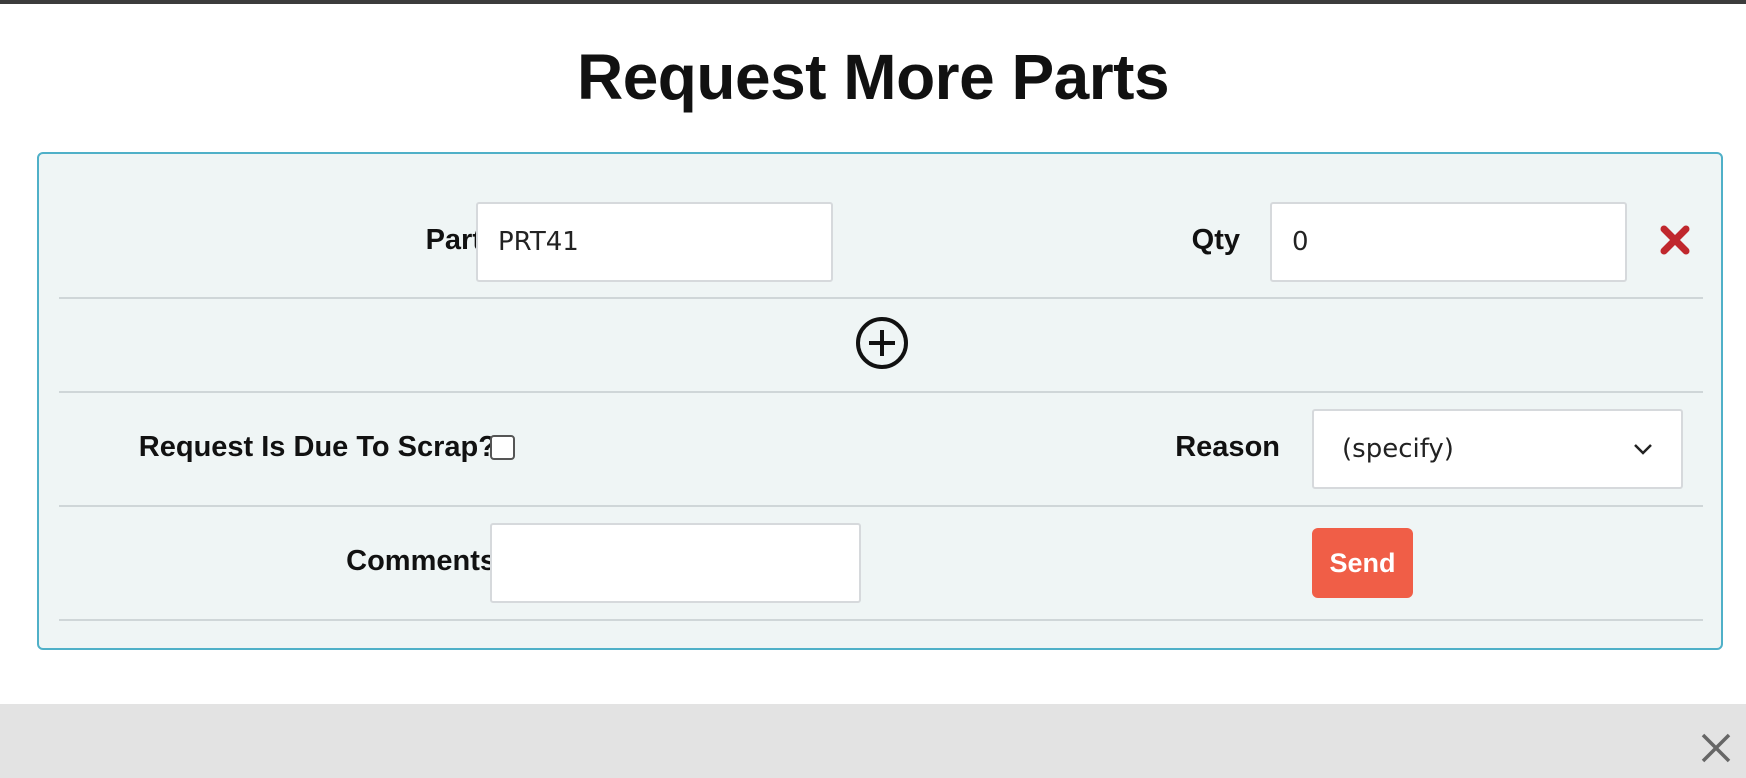 This screenshot has width=1746, height=778. I want to click on reason-select: (specify), so click(1497, 449).